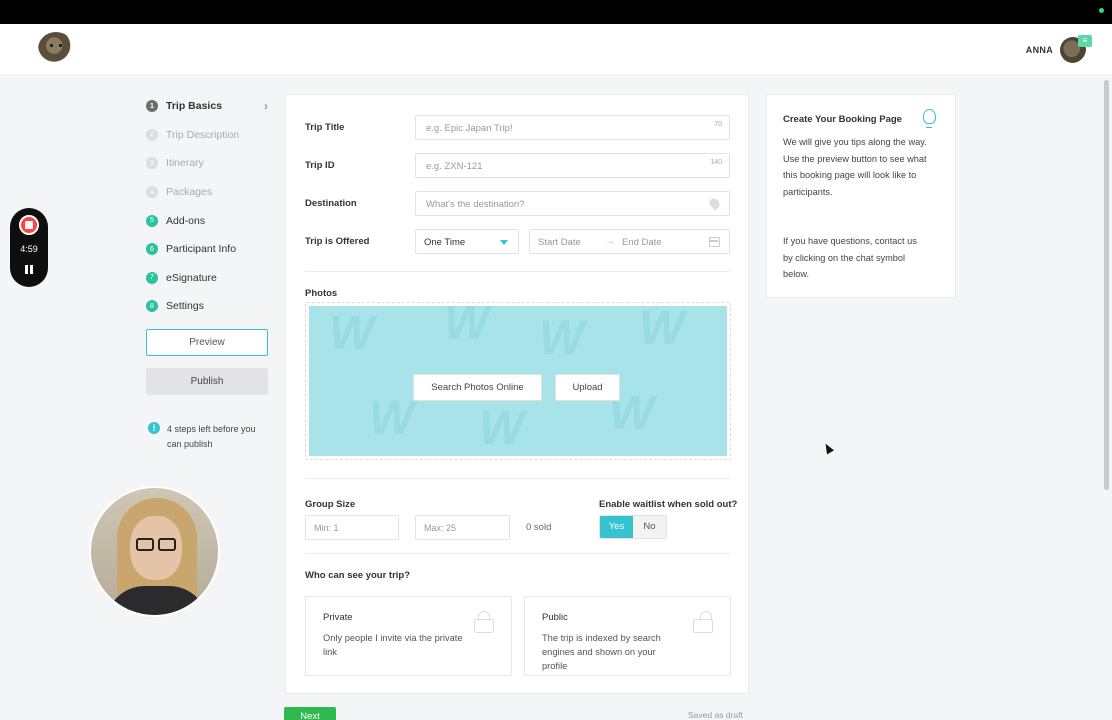 Image resolution: width=1112 pixels, height=720 pixels. What do you see at coordinates (338, 617) in the screenshot?
I see `private-title: Private` at bounding box center [338, 617].